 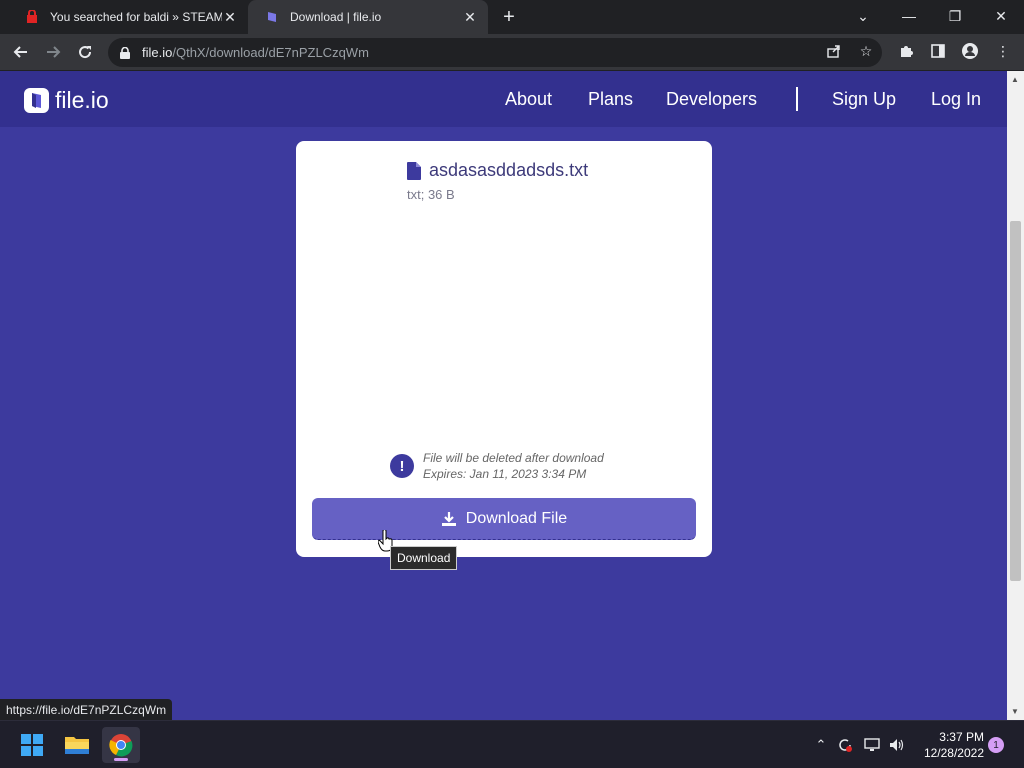 I want to click on restore-button: ❐, so click(x=955, y=16).